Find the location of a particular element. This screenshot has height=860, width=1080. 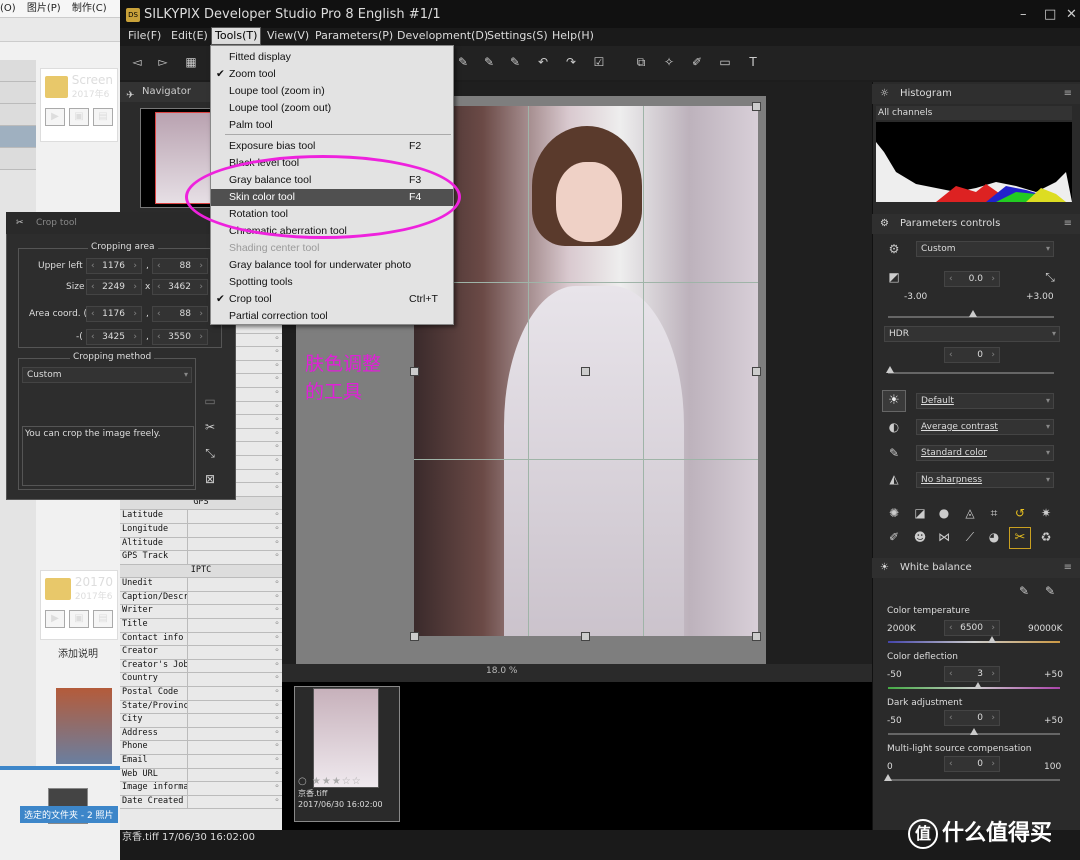

hdr-slider is located at coordinates (971, 373).